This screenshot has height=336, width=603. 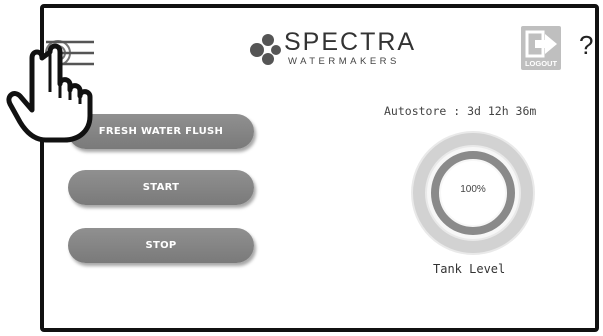 I want to click on logout-icon, so click(x=541, y=44).